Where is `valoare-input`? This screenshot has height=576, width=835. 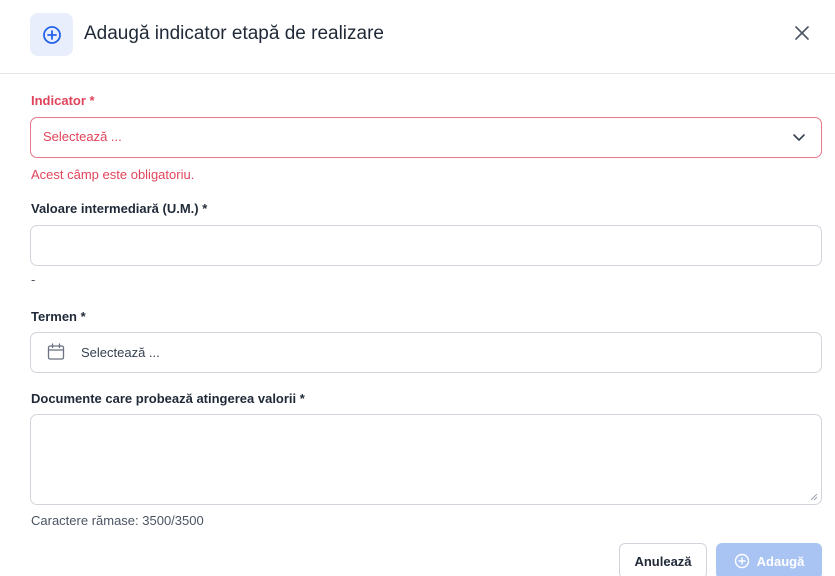
valoare-input is located at coordinates (426, 245).